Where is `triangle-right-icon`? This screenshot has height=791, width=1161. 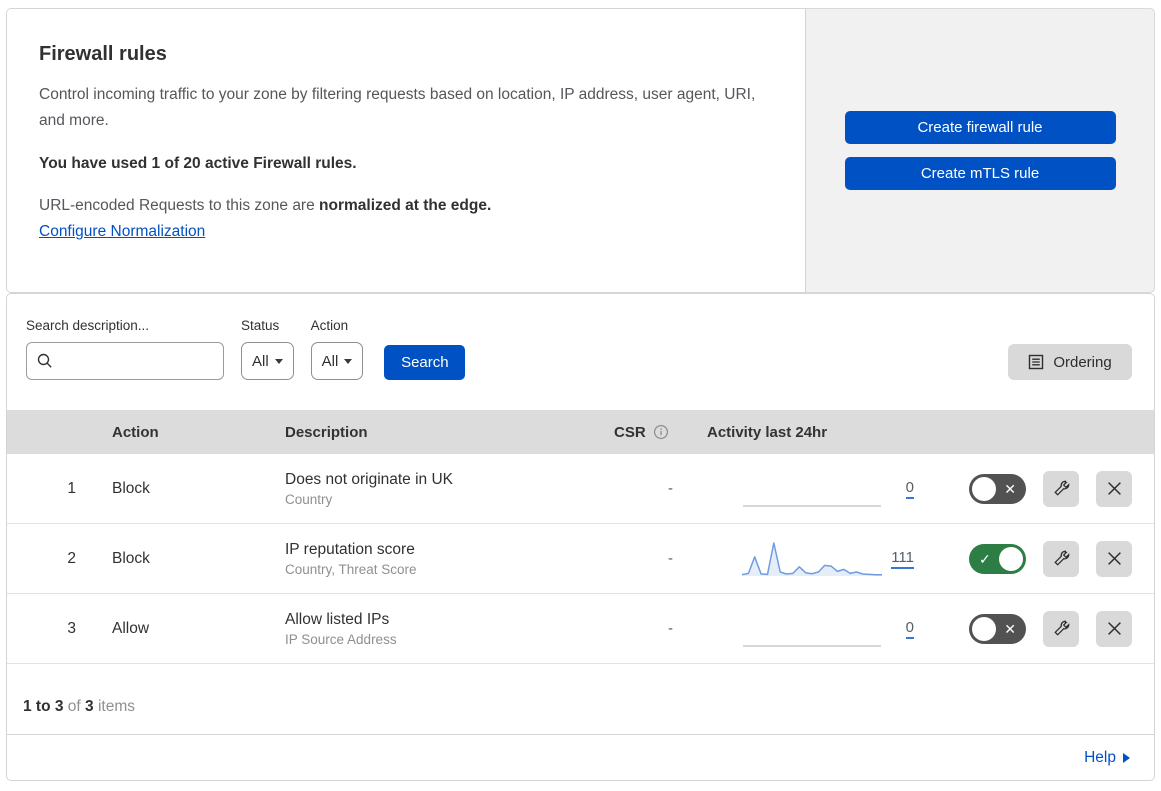 triangle-right-icon is located at coordinates (1126, 758).